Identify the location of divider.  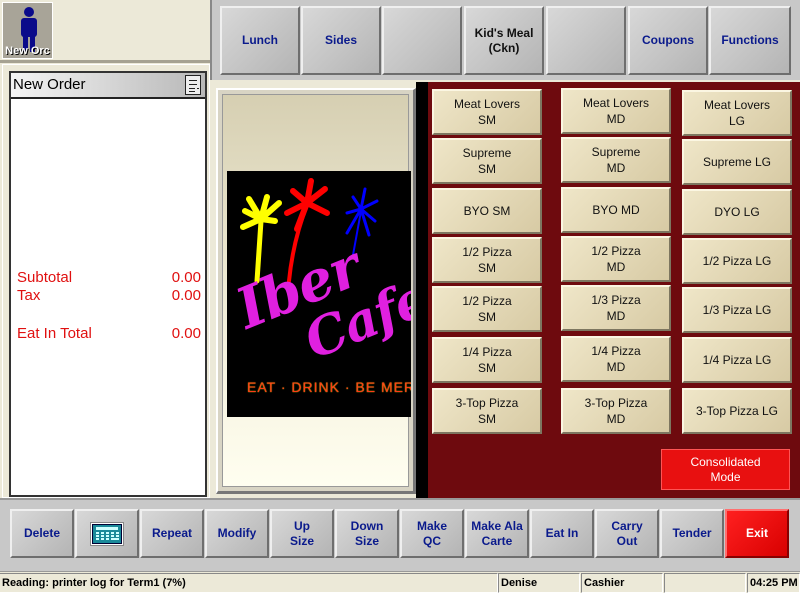
(422, 290).